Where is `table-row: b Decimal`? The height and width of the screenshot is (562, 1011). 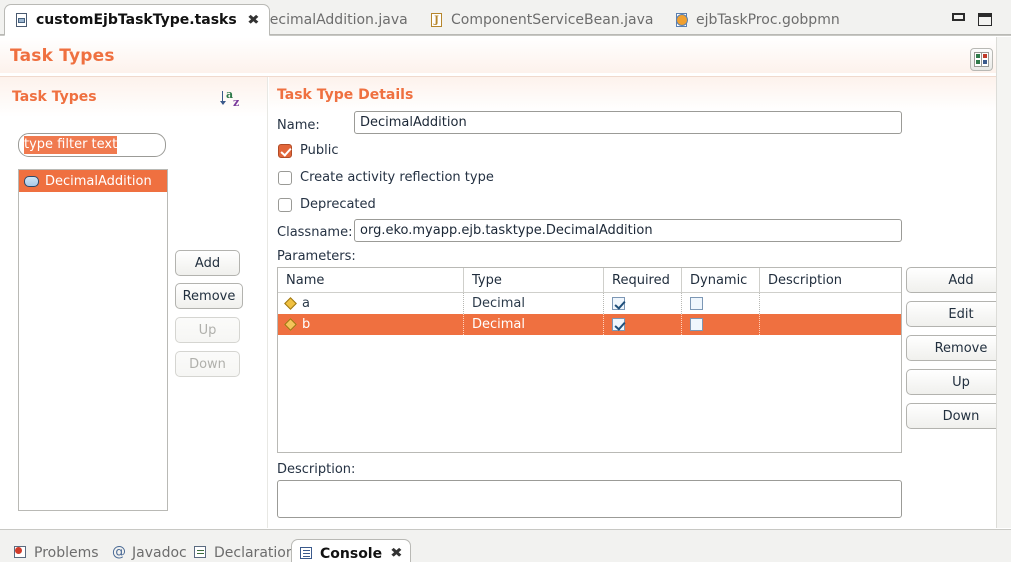
table-row: b Decimal is located at coordinates (589, 324).